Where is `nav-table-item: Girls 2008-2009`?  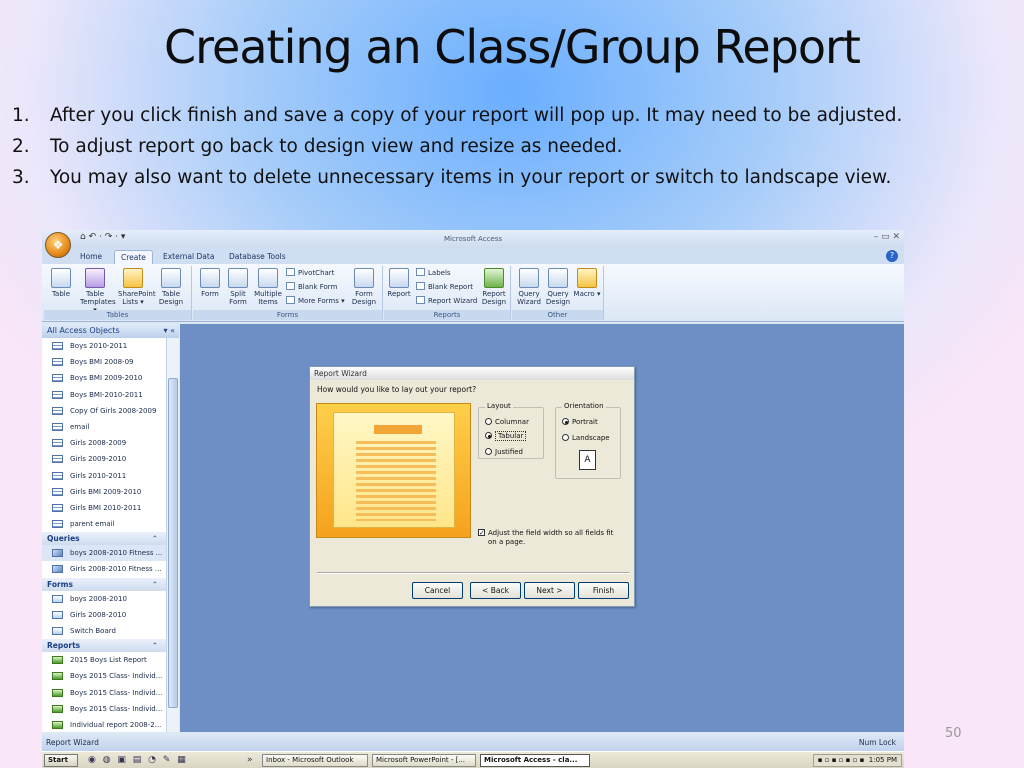 nav-table-item: Girls 2008-2009 is located at coordinates (104, 443).